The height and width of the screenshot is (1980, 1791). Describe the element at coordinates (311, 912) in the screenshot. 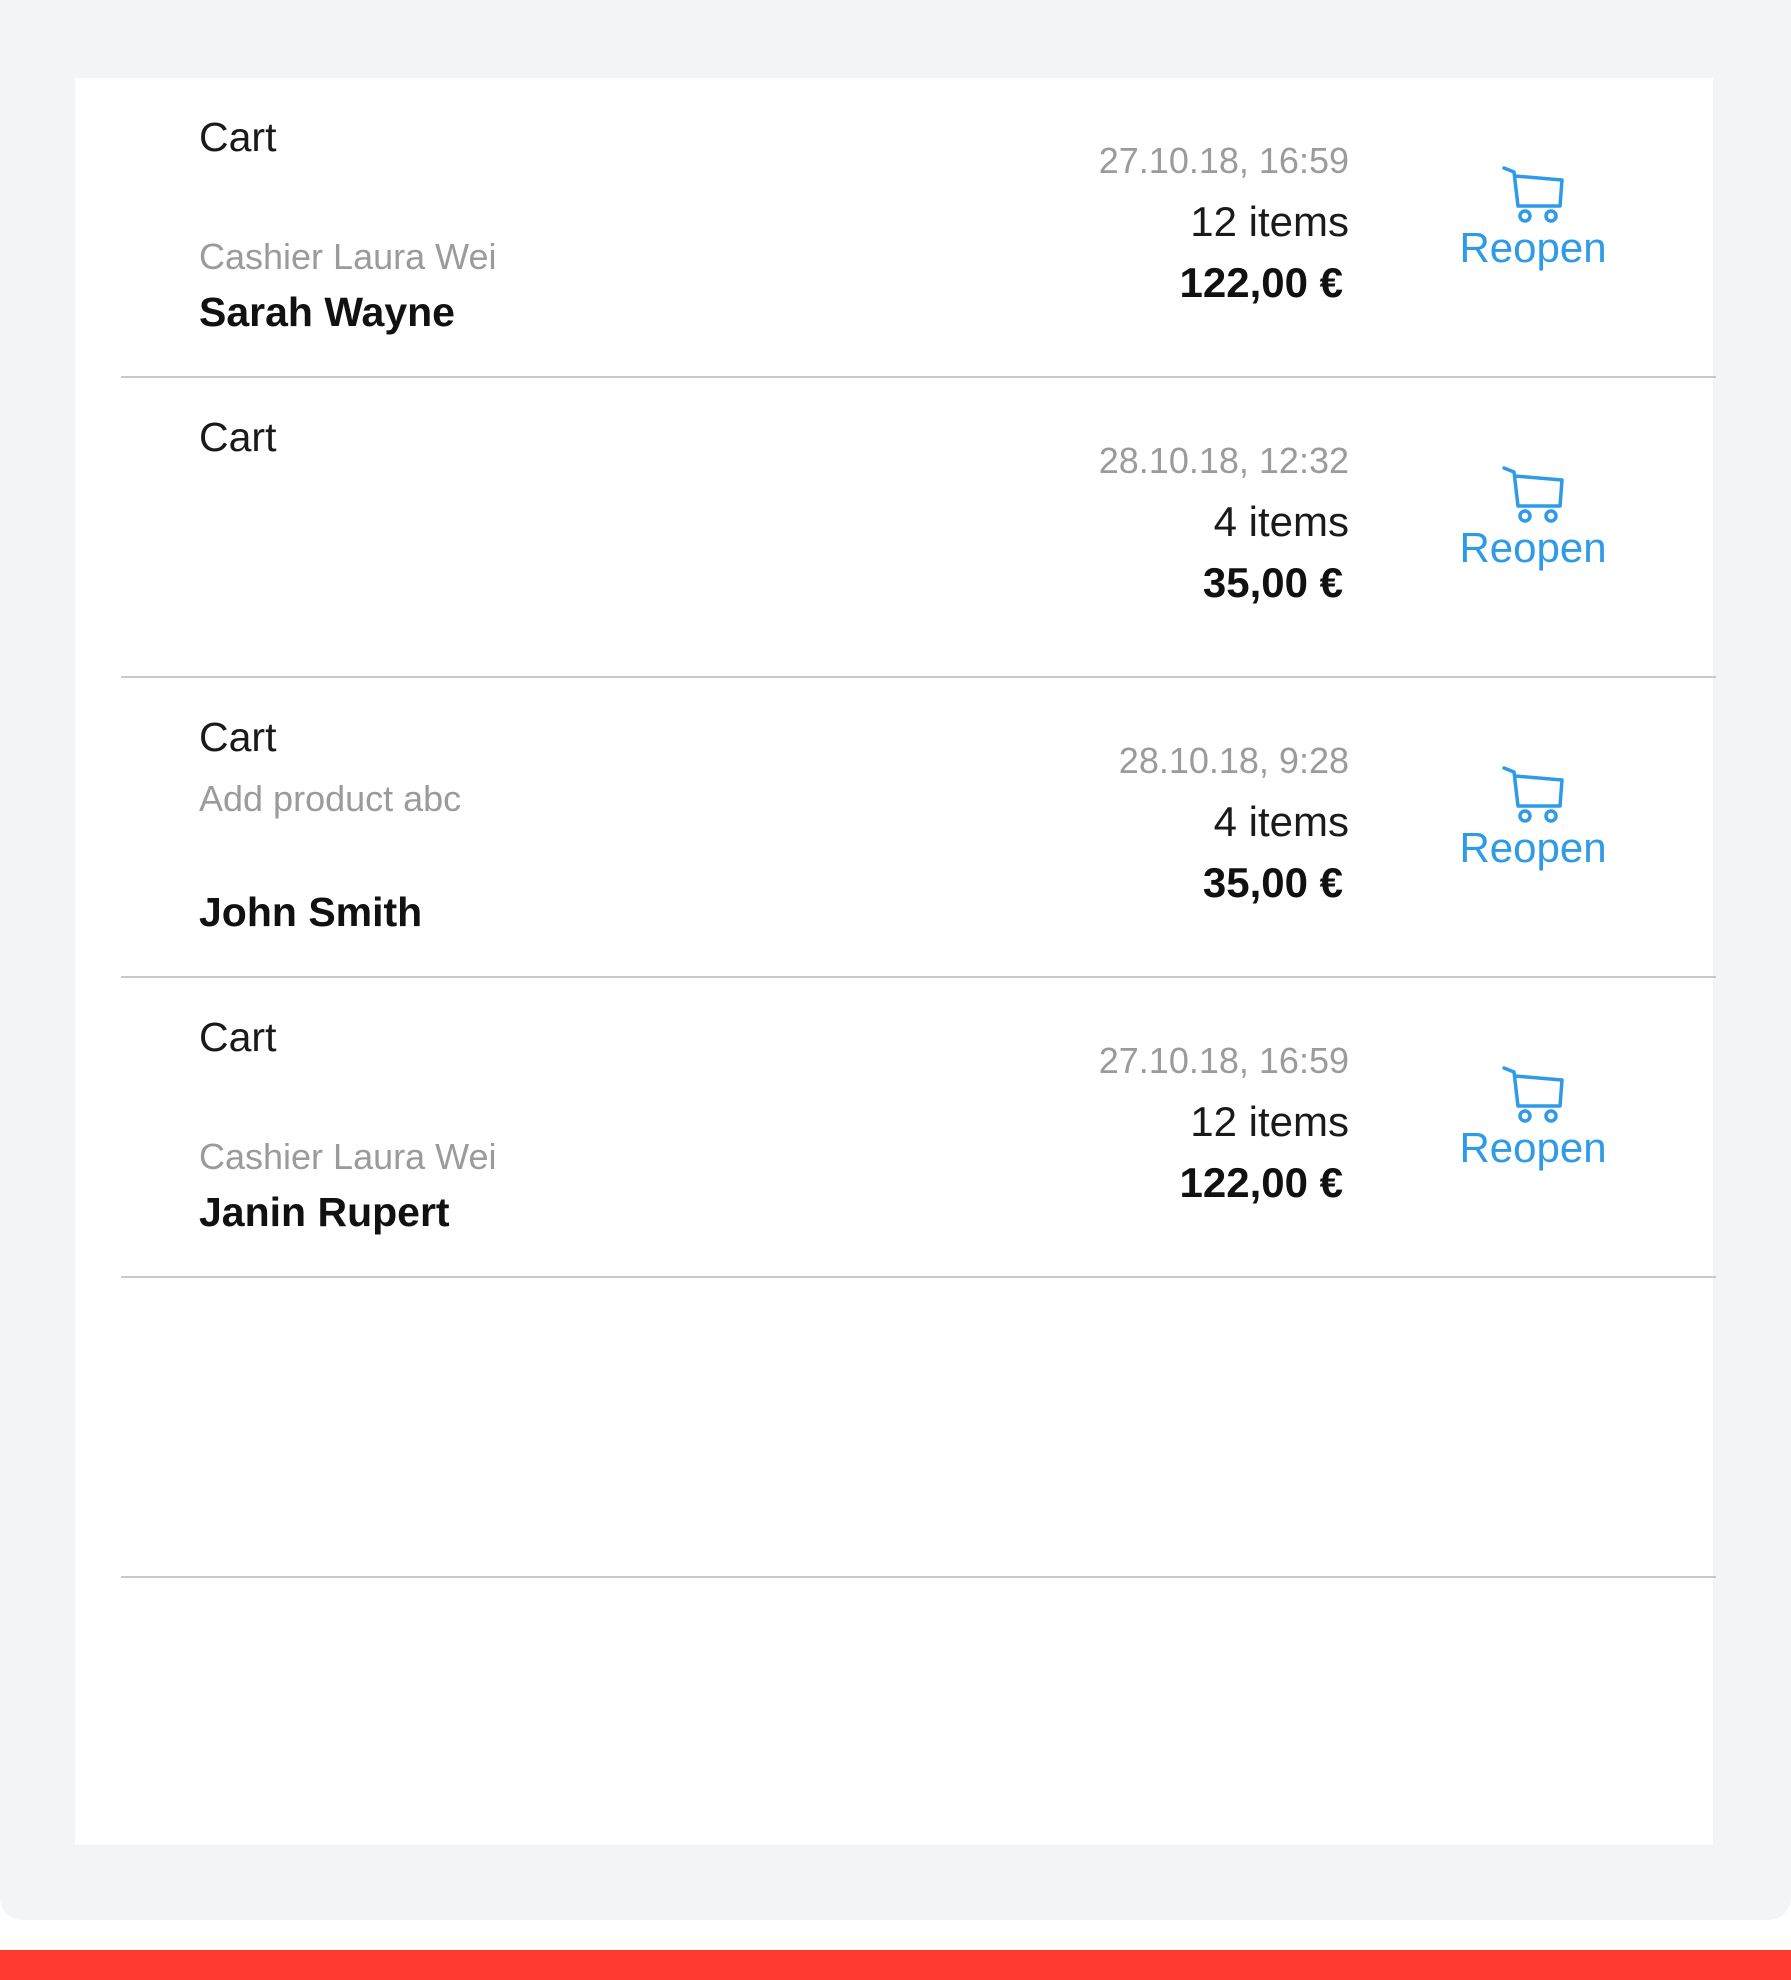

I see `customer-name: John Smith` at that location.